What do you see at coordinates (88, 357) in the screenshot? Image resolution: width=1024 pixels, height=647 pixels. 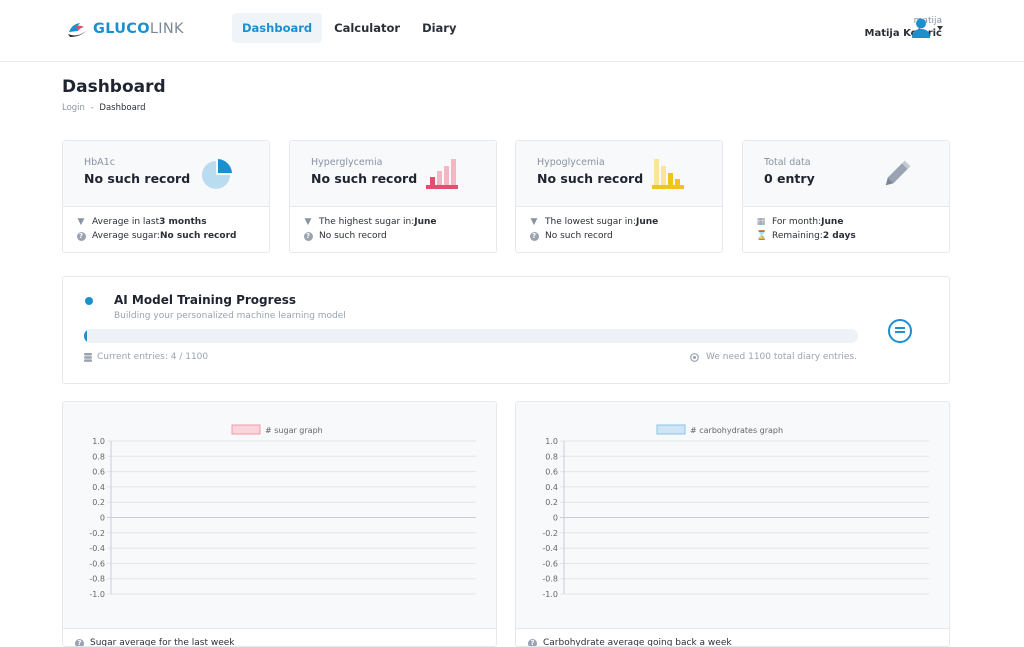 I see `database-icon` at bounding box center [88, 357].